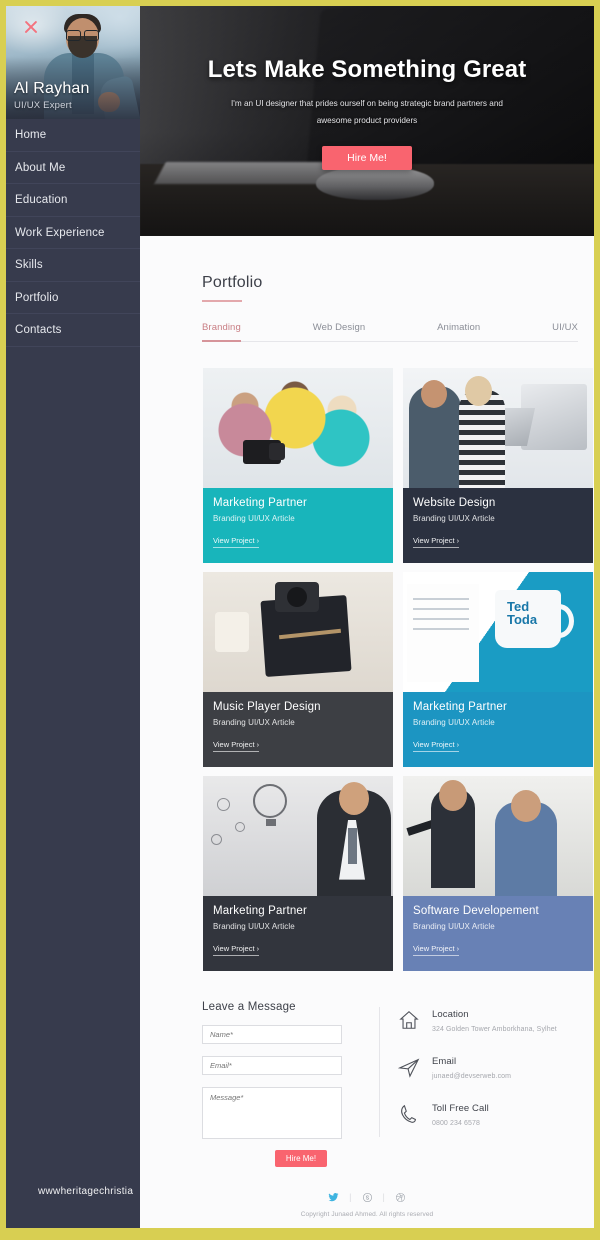 This screenshot has height=1240, width=600. What do you see at coordinates (454, 502) in the screenshot?
I see `card-title: Website Design` at bounding box center [454, 502].